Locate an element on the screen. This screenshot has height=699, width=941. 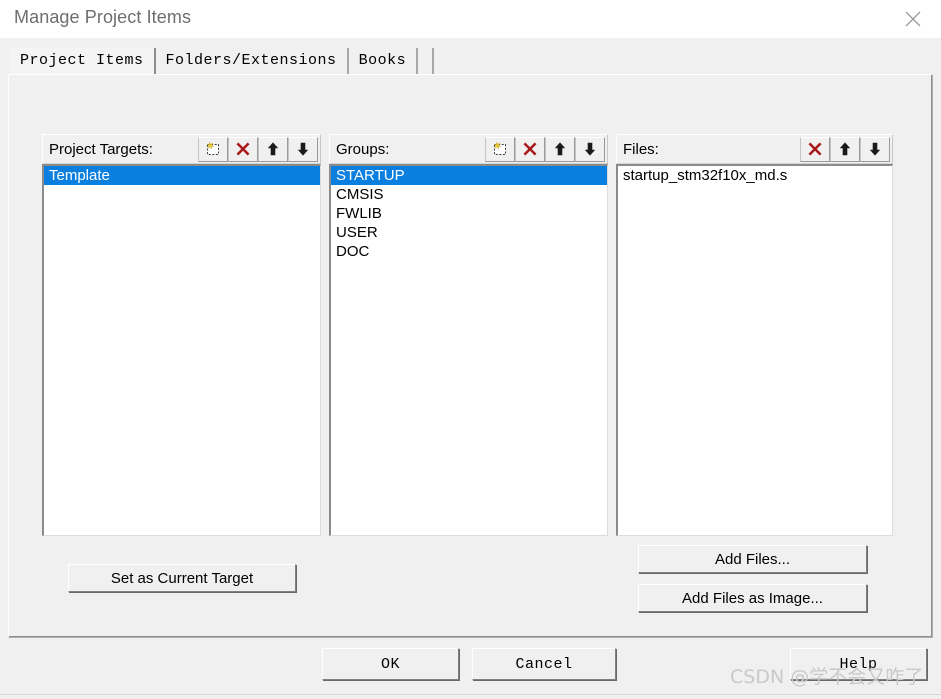
ok-button: OK is located at coordinates (390, 664).